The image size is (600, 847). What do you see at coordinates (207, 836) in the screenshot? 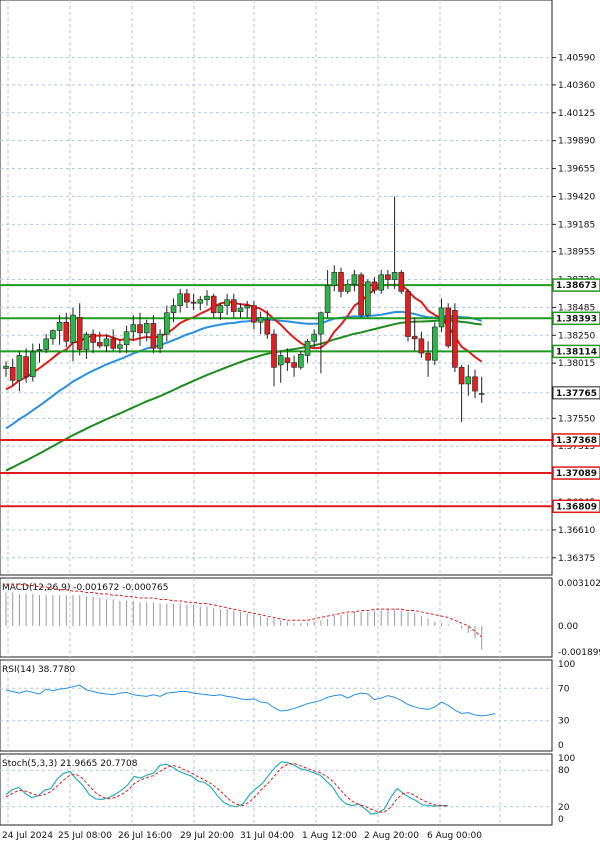
I see `x-tick-label: 29 Jul 20:00` at bounding box center [207, 836].